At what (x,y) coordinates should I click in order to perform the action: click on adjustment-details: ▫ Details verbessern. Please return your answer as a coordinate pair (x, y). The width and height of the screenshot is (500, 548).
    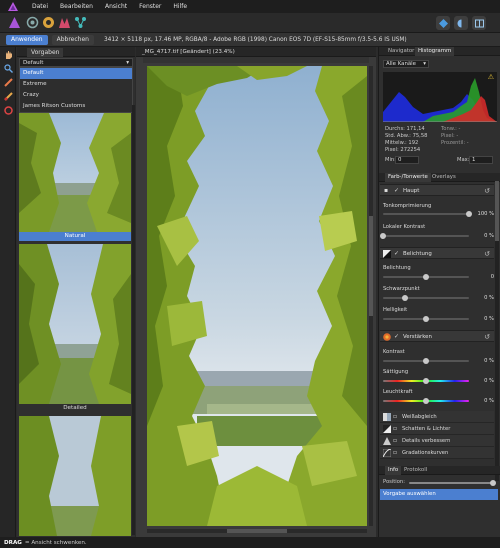
    Looking at the image, I should click on (437, 441).